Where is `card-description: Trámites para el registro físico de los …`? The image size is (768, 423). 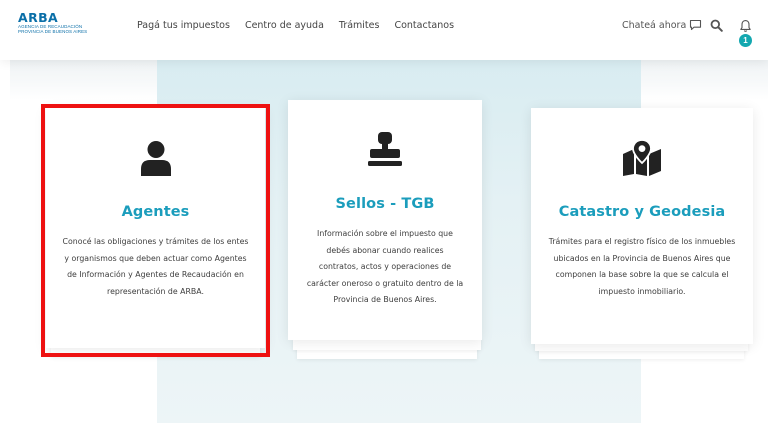 card-description: Trámites para el registro físico de los … is located at coordinates (642, 266).